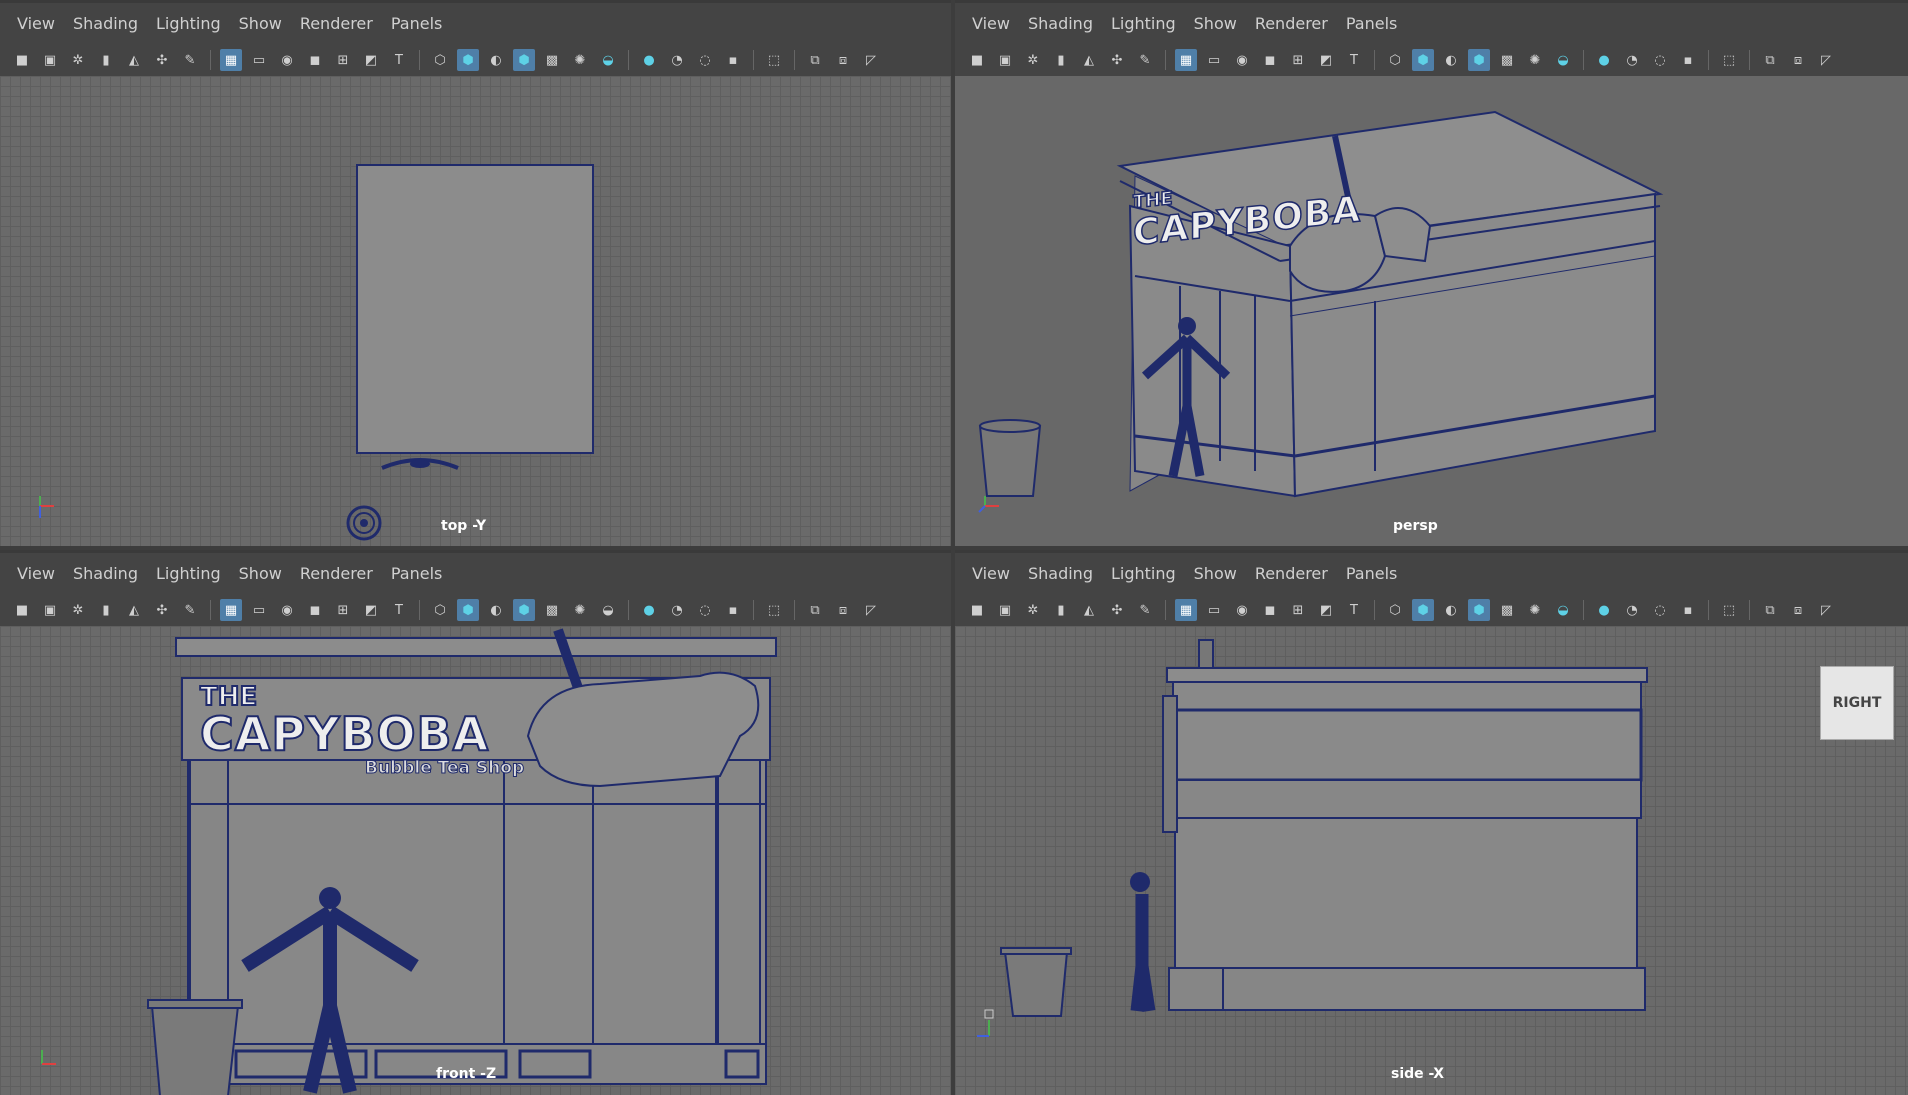 Image resolution: width=1908 pixels, height=1095 pixels. I want to click on camera-icon: ■, so click(977, 610).